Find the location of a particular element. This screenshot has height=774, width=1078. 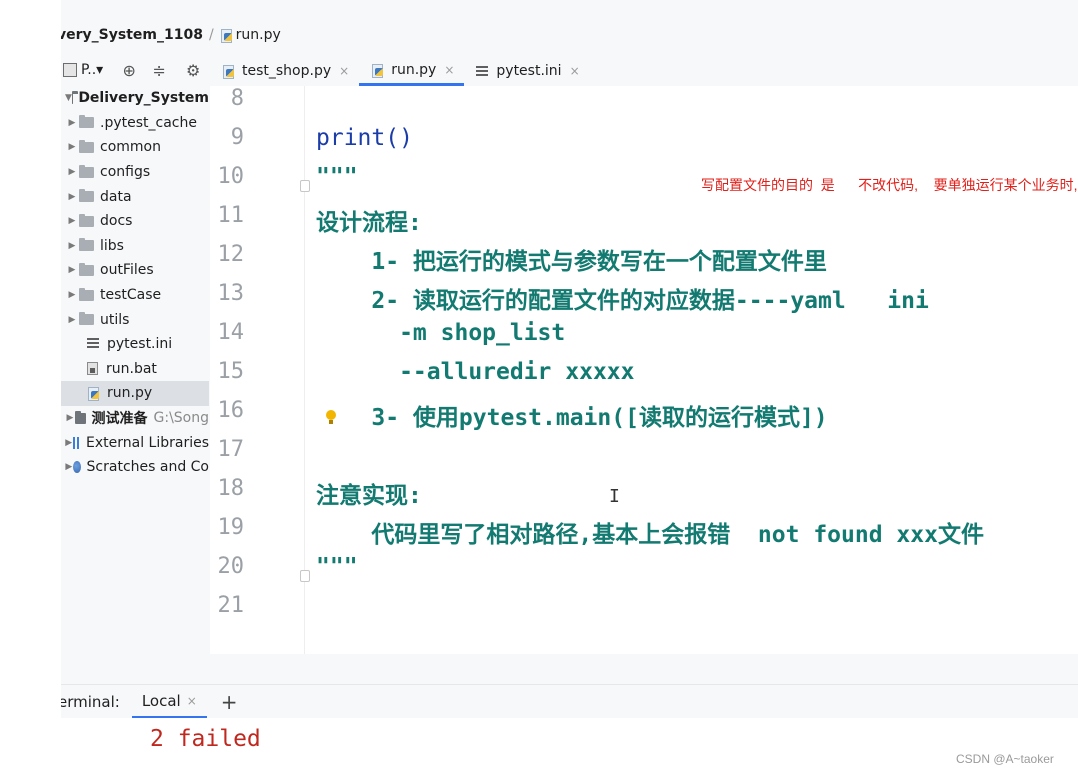

code-text: 1- 把运行的模式与参数写在一个配置文件里 is located at coordinates (571, 262).